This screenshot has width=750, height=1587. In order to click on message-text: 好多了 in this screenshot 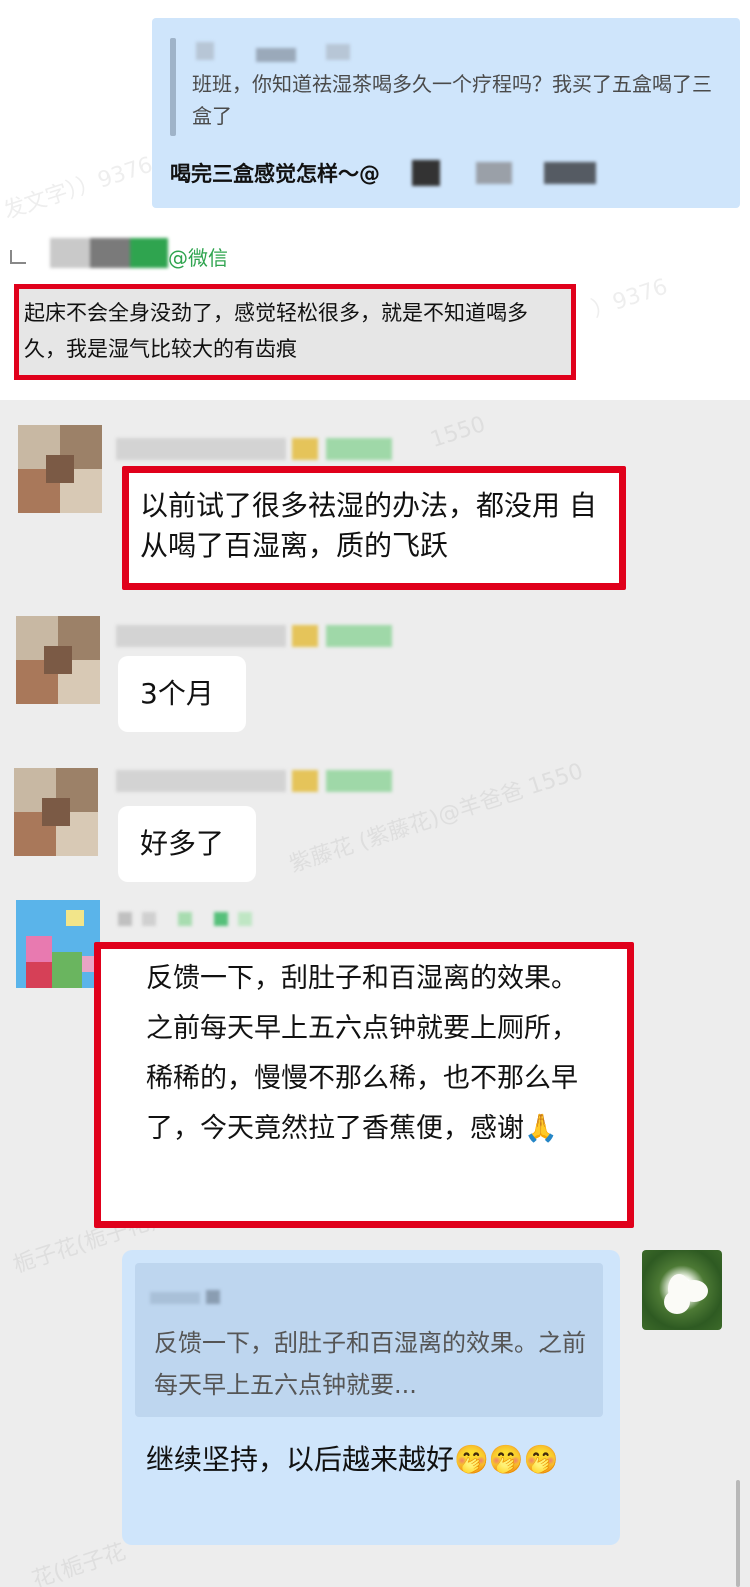, I will do `click(182, 843)`.